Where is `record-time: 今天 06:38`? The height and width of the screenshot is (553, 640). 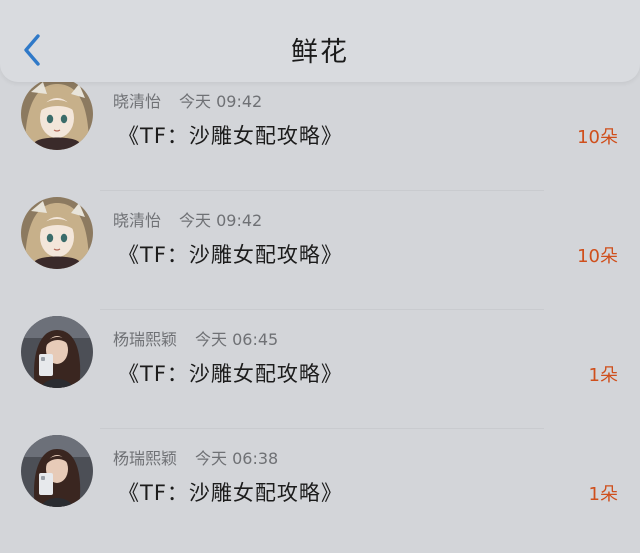 record-time: 今天 06:38 is located at coordinates (237, 458).